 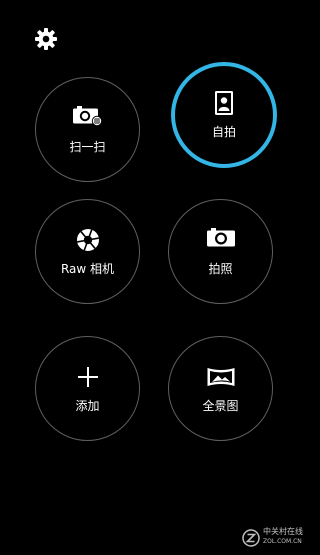 I want to click on mode-label: 扫一扫, so click(x=87, y=147).